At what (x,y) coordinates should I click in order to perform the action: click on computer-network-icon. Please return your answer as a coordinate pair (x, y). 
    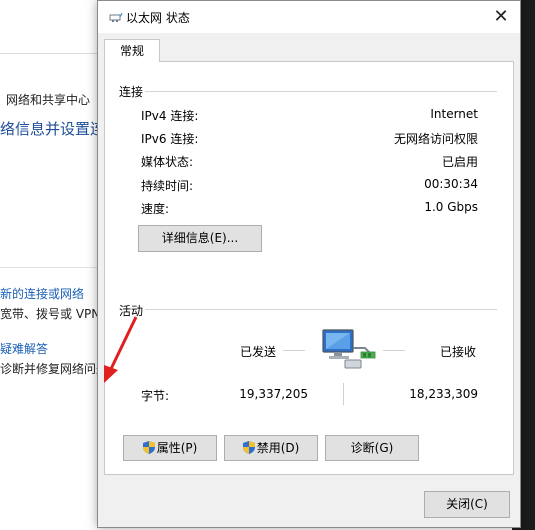
    Looking at the image, I should click on (349, 349).